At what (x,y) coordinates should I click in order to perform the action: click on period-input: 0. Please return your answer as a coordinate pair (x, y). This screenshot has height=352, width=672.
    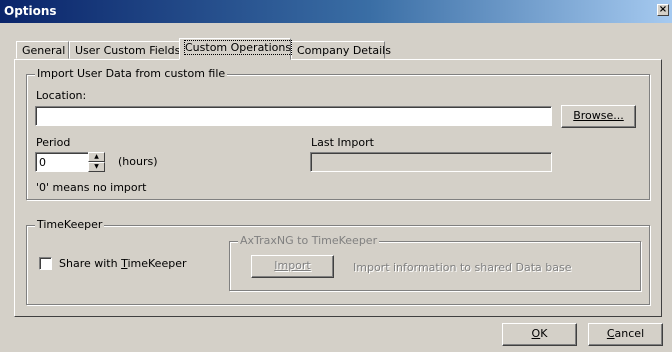
    Looking at the image, I should click on (62, 162).